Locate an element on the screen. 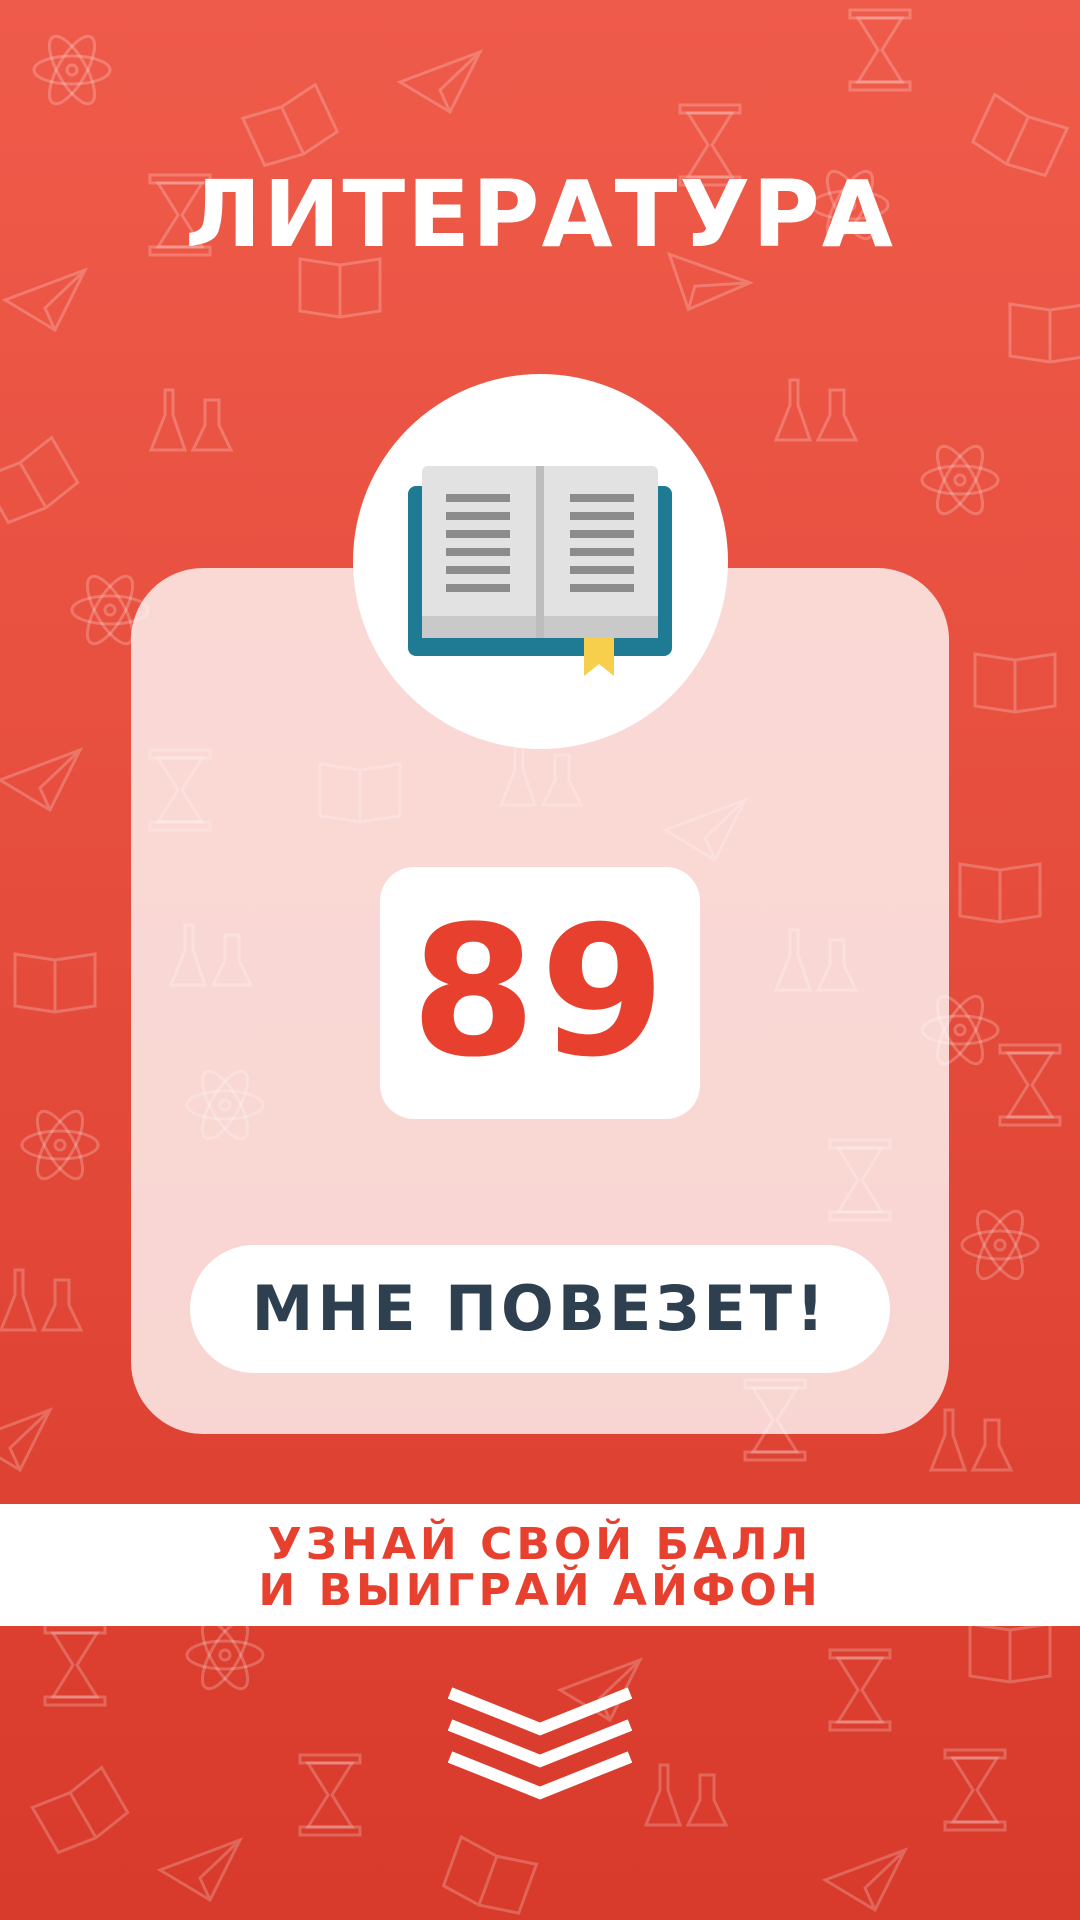 The width and height of the screenshot is (1080, 1920). triple-chevron-down-icon is located at coordinates (540, 1745).